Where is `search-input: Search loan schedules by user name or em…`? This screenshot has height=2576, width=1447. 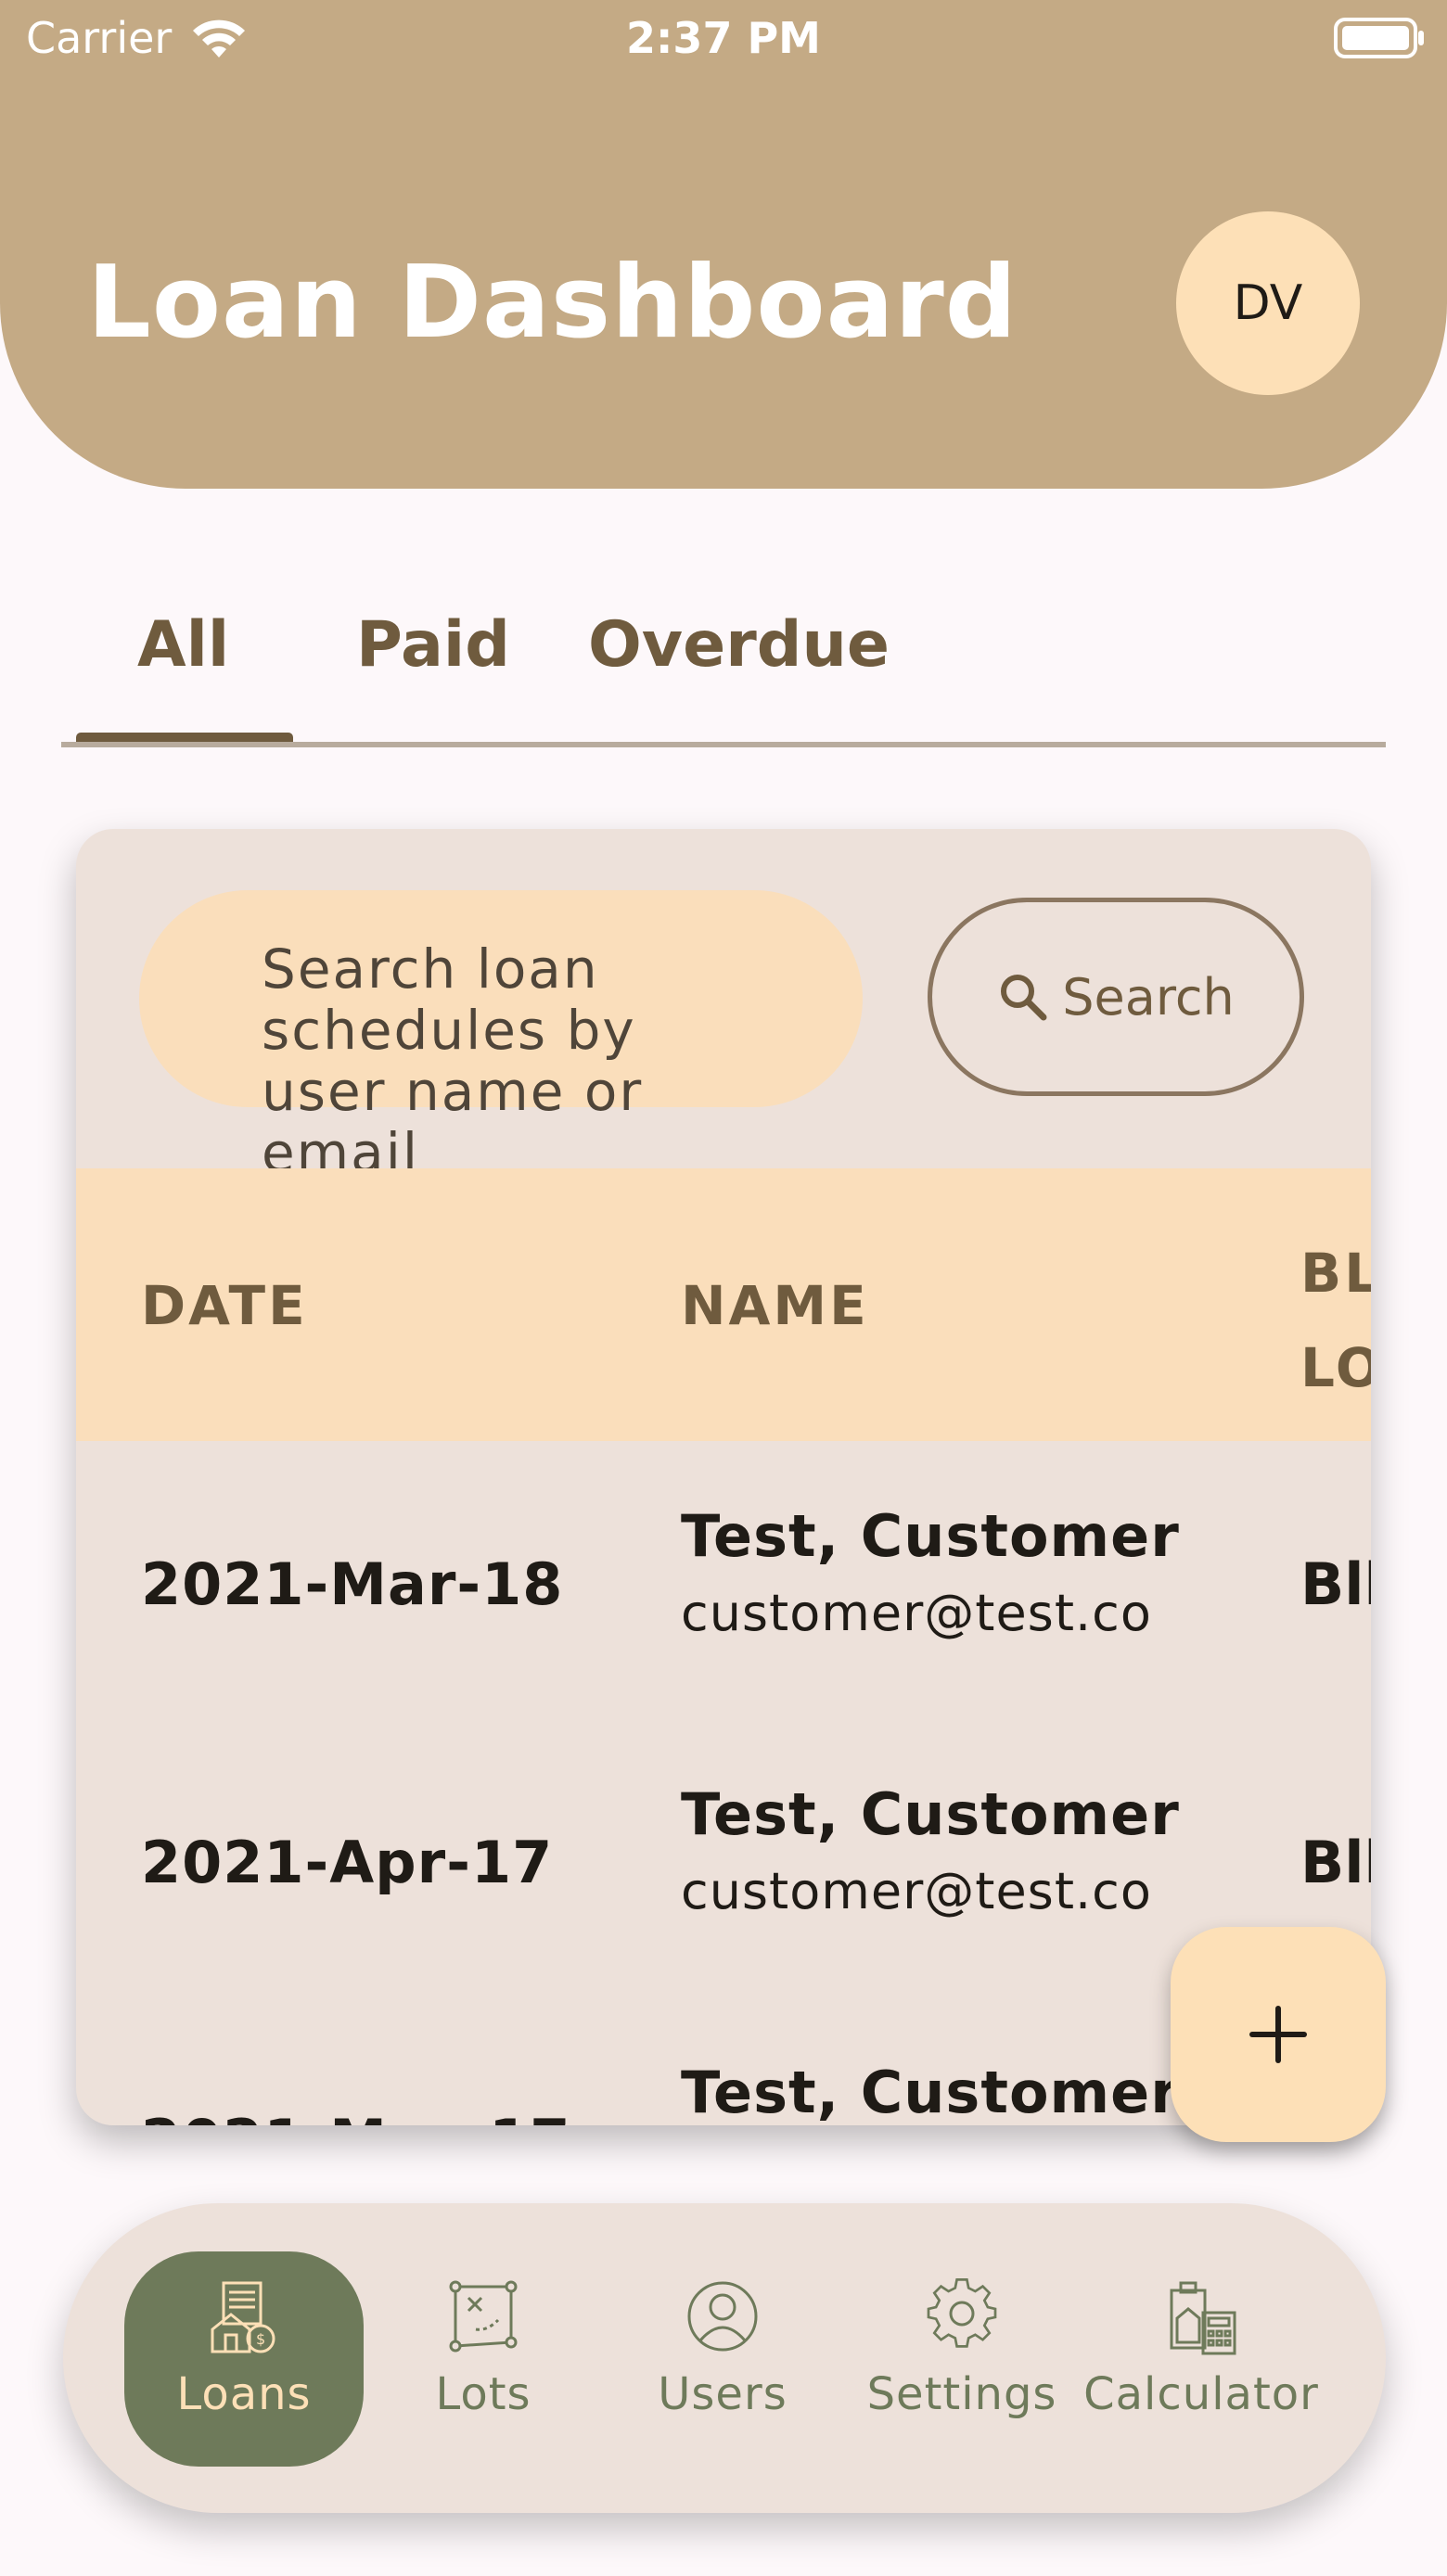
search-input: Search loan schedules by user name or em… is located at coordinates (501, 1036).